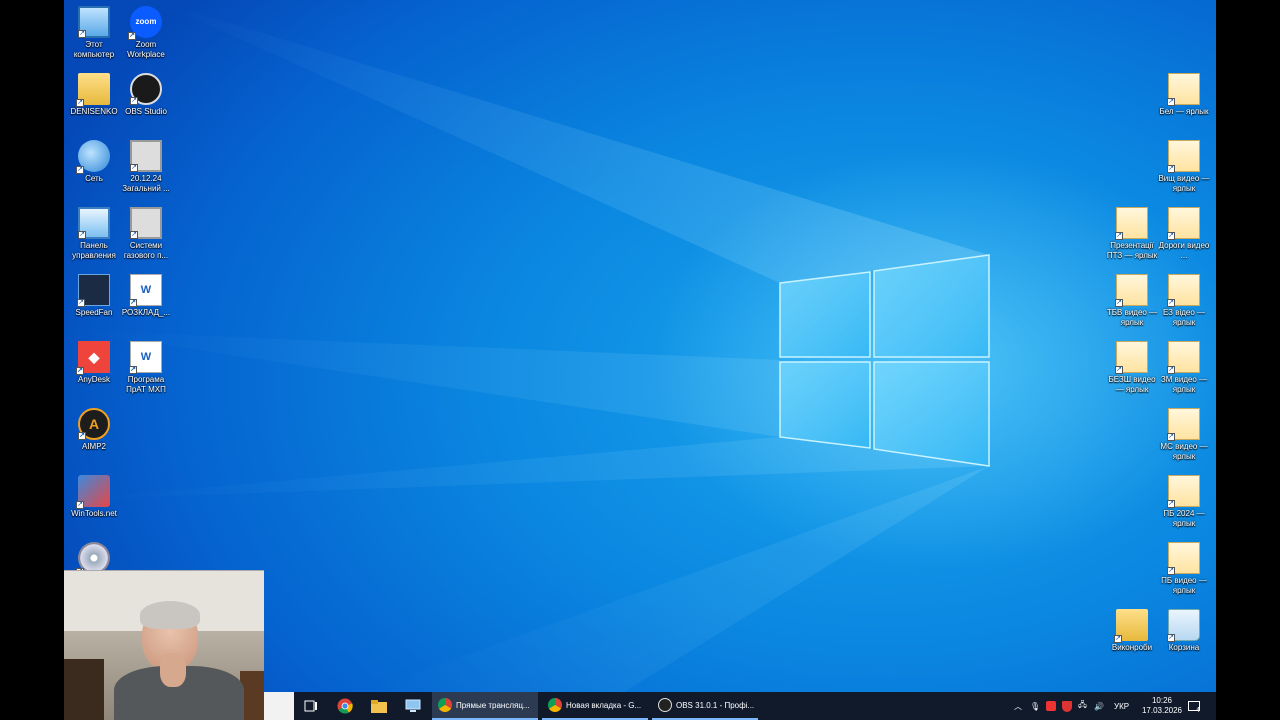 This screenshot has width=1280, height=720. I want to click on desktop-icon-label: SpeedFan, so click(94, 312).